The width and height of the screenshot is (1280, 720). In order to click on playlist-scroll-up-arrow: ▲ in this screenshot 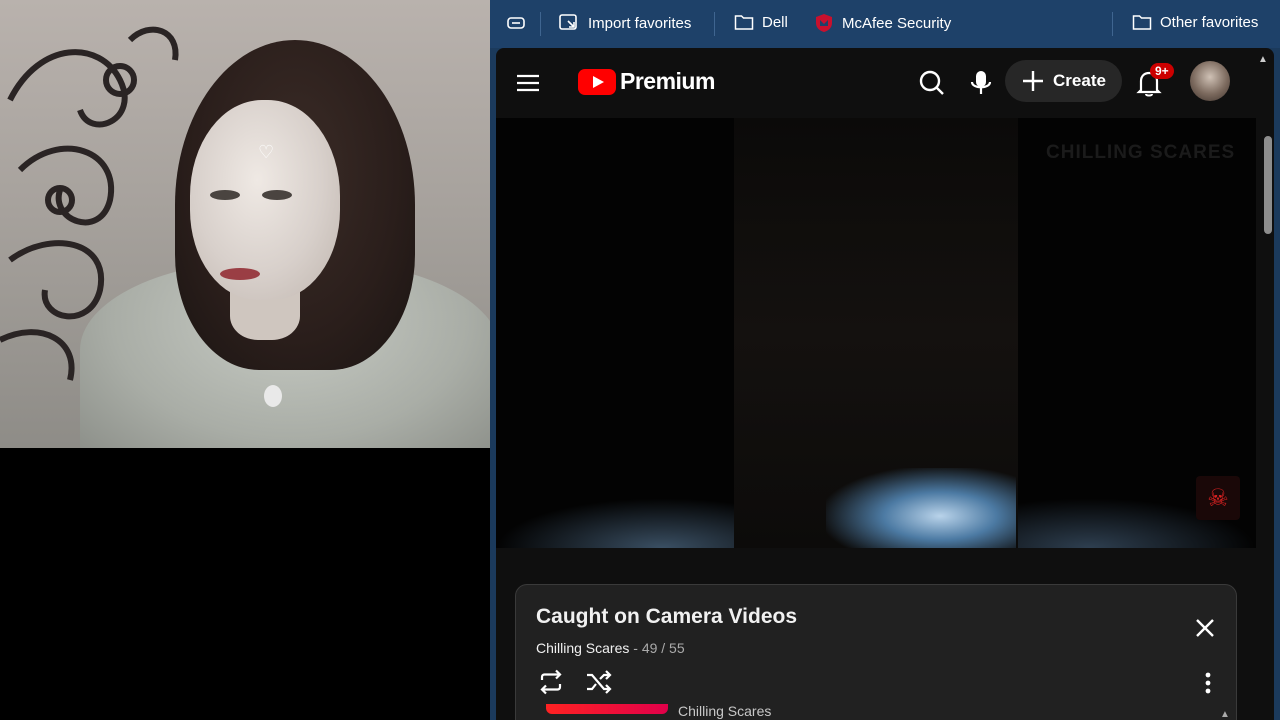, I will do `click(1225, 714)`.